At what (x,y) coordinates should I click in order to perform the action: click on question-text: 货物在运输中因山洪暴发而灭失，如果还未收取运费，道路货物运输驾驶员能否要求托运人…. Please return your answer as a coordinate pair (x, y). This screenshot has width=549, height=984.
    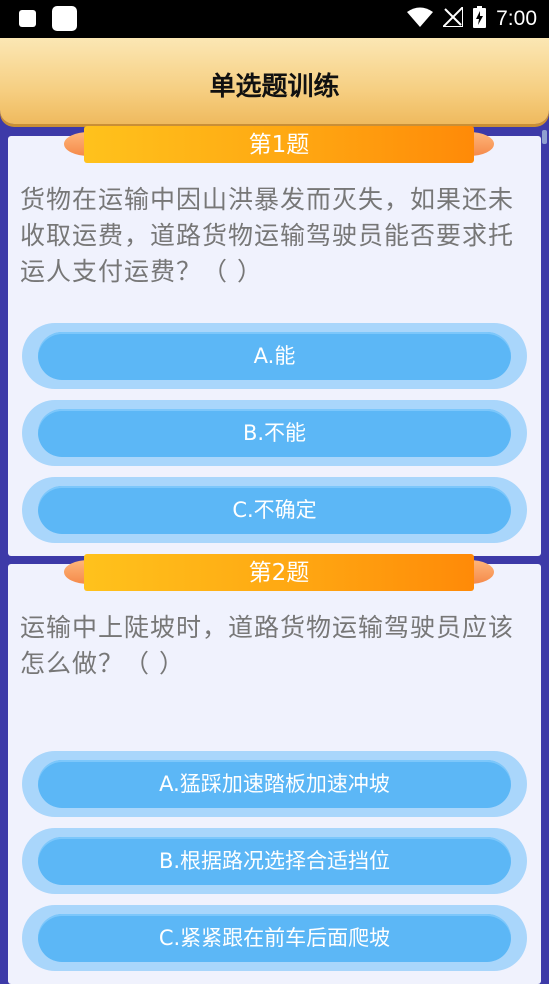
    Looking at the image, I should click on (267, 235).